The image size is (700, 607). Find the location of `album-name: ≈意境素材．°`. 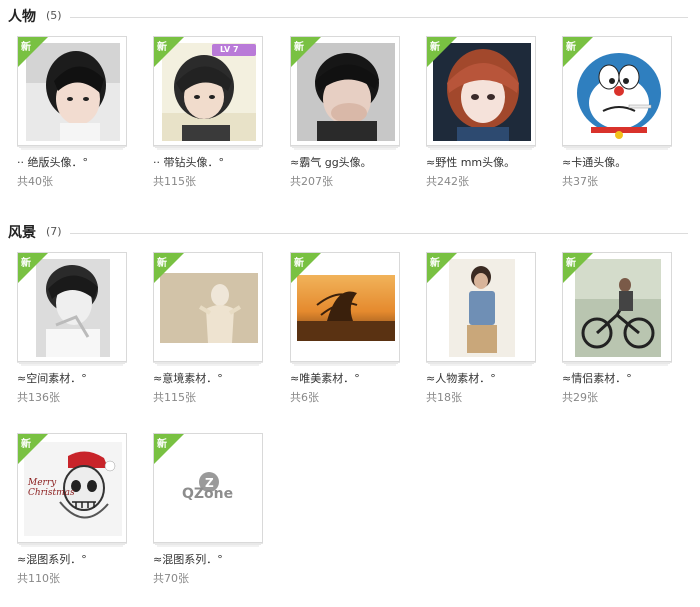

album-name: ≈意境素材．° is located at coordinates (188, 378).